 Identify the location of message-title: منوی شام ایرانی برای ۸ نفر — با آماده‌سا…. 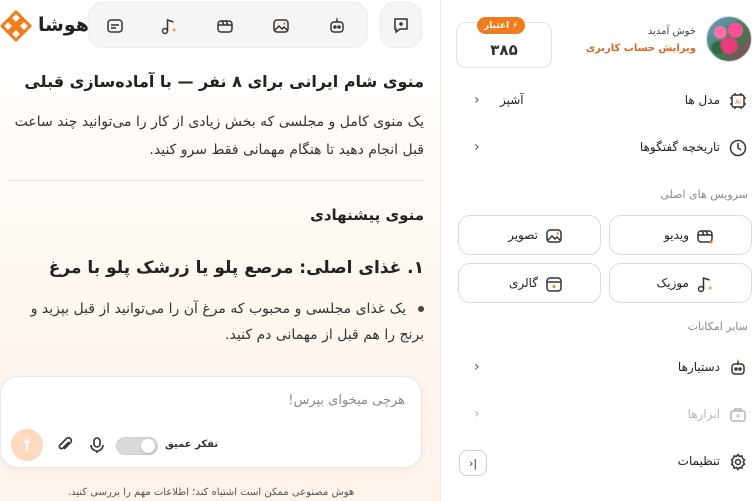
(224, 81).